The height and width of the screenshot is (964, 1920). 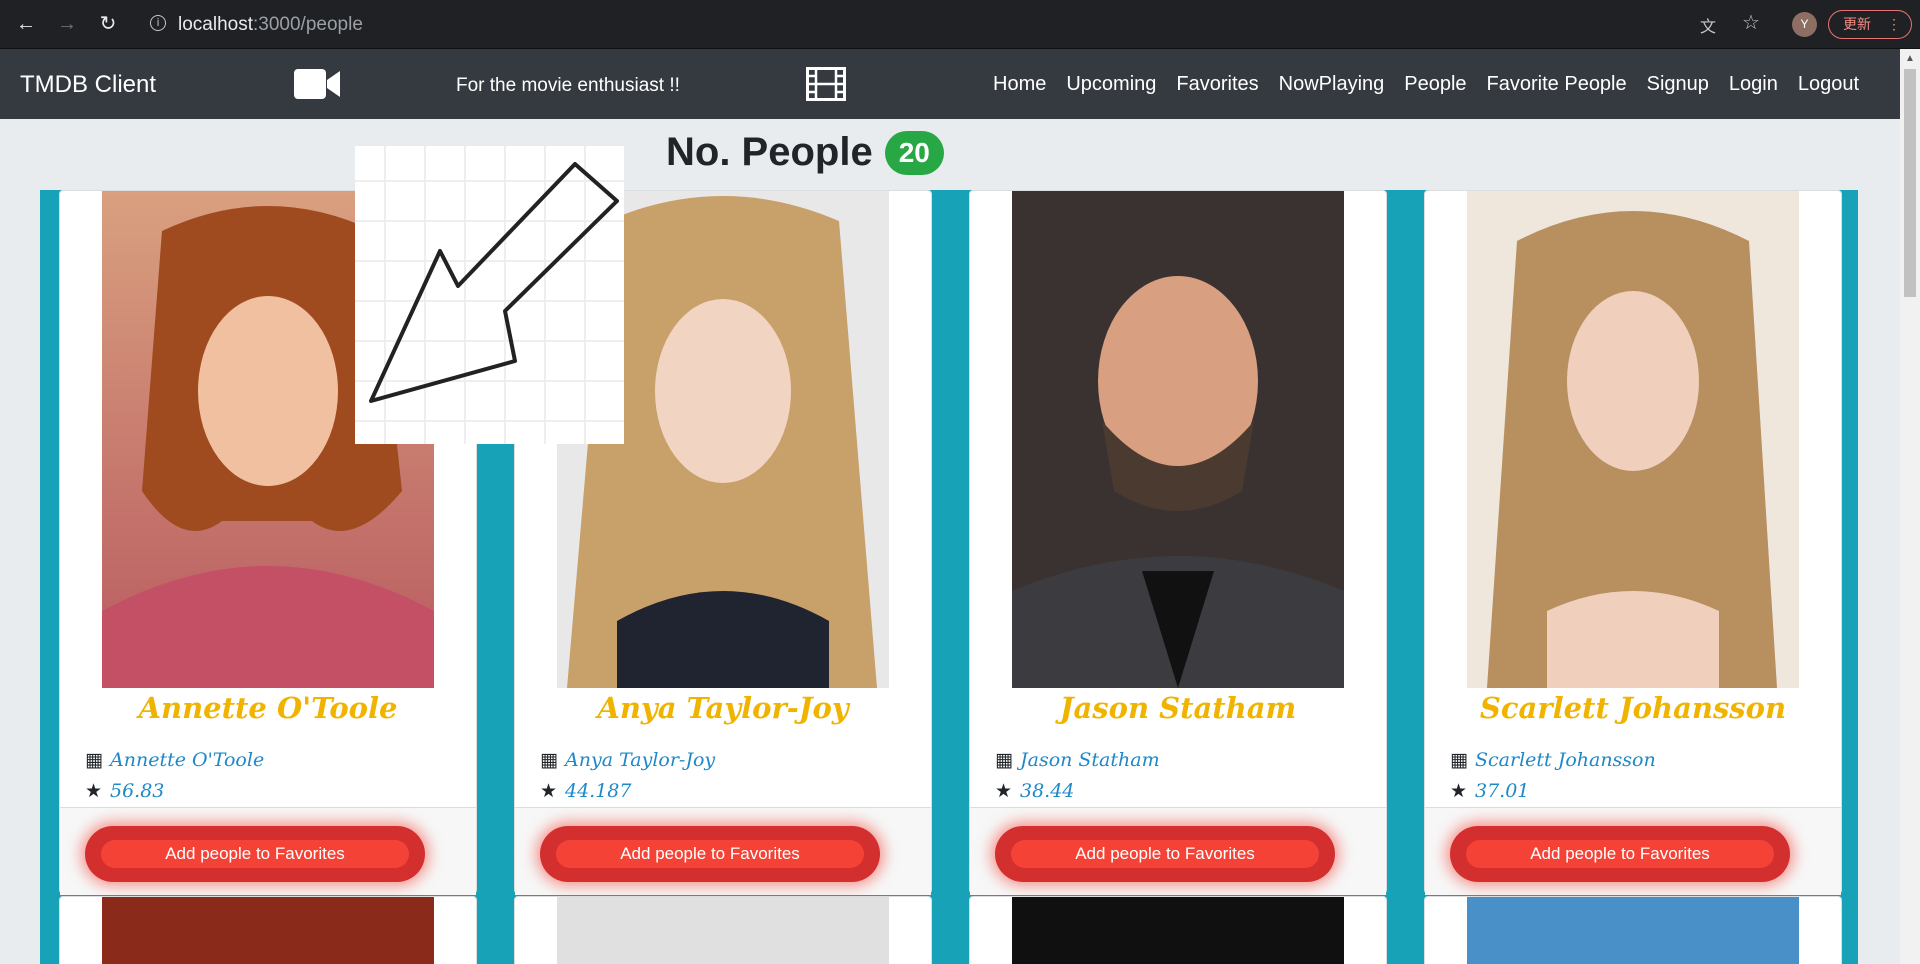 What do you see at coordinates (1857, 24) in the screenshot?
I see `update-label: 更新` at bounding box center [1857, 24].